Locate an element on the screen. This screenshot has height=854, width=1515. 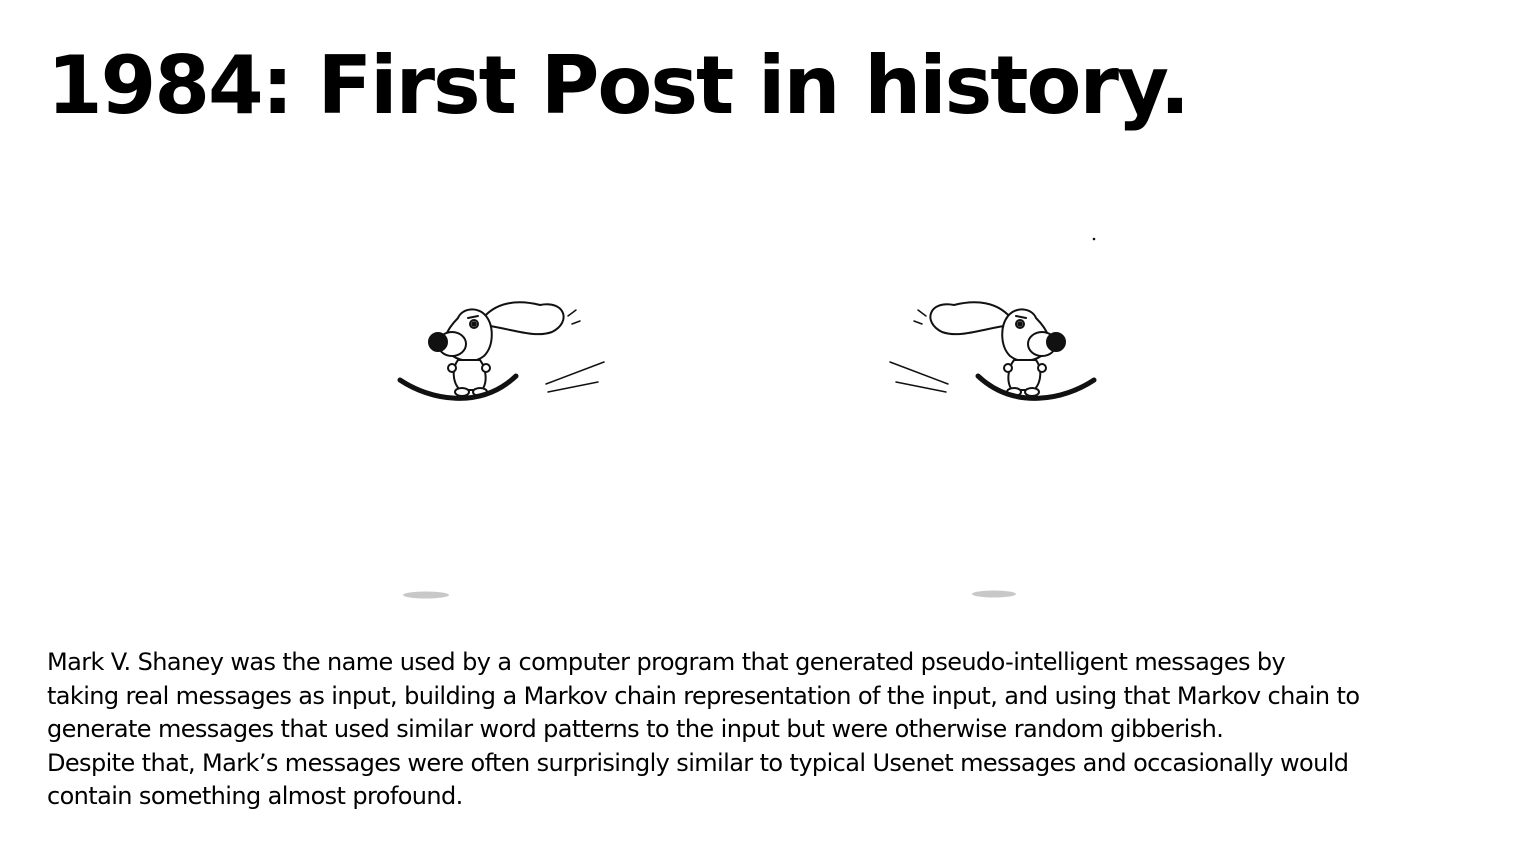
left-cartoon-dog is located at coordinates (501, 351).